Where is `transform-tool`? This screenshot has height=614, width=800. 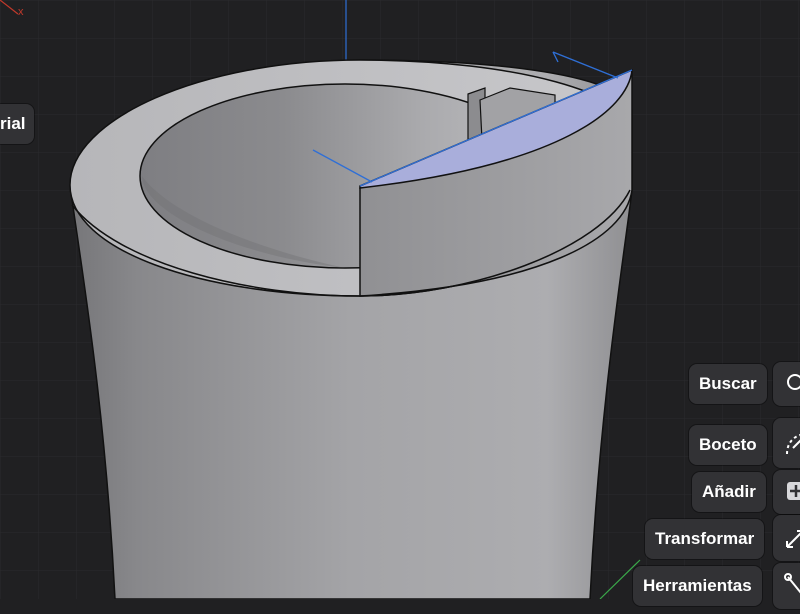
transform-tool is located at coordinates (786, 538).